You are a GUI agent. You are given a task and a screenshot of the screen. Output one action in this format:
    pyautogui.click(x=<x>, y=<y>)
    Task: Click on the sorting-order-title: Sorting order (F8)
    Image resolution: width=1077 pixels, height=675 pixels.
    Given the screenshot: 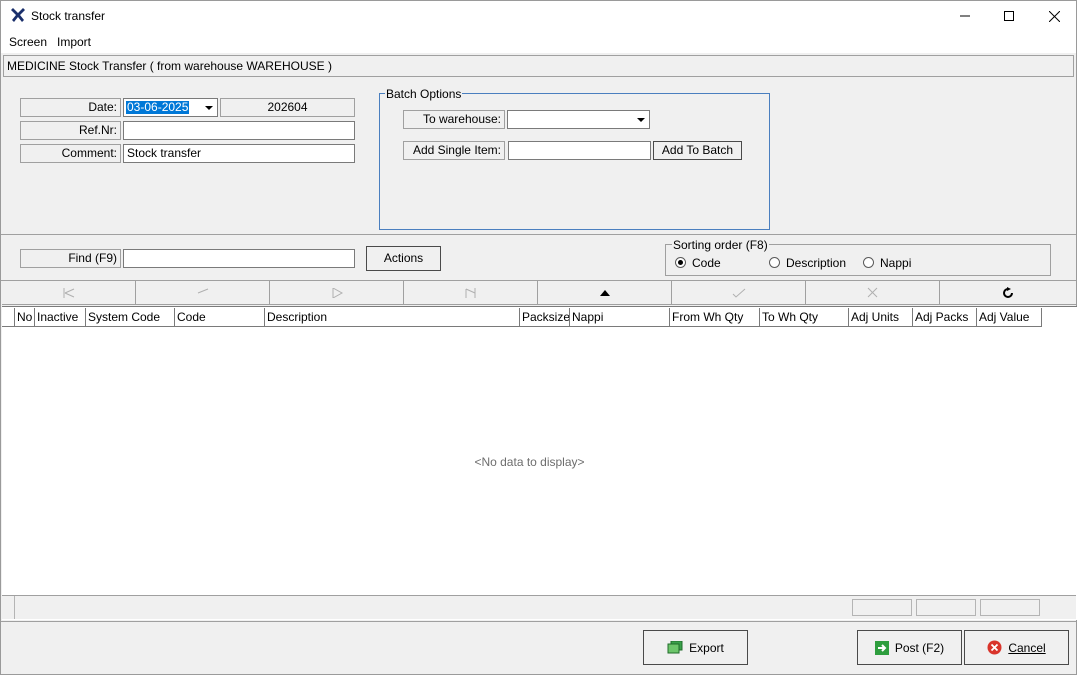 What is the action you would take?
    pyautogui.click(x=720, y=245)
    